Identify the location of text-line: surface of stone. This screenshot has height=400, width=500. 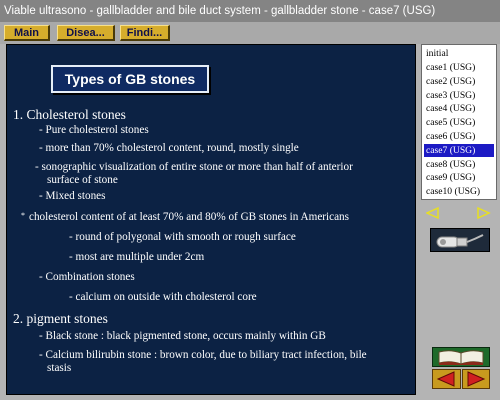
(82, 180).